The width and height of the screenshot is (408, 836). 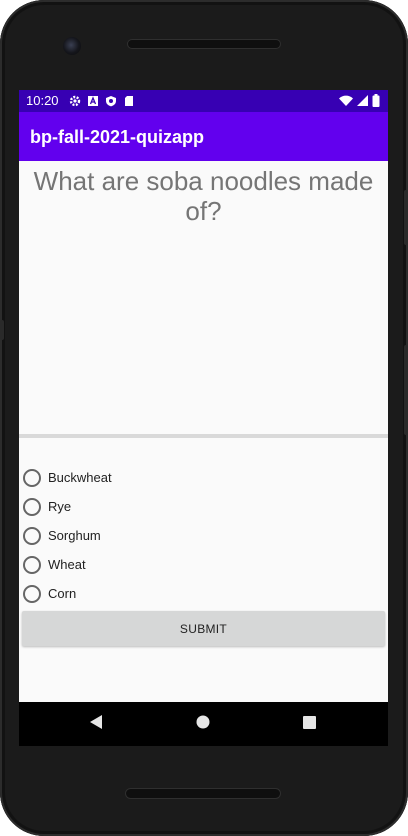 What do you see at coordinates (93, 100) in the screenshot?
I see `a-icon` at bounding box center [93, 100].